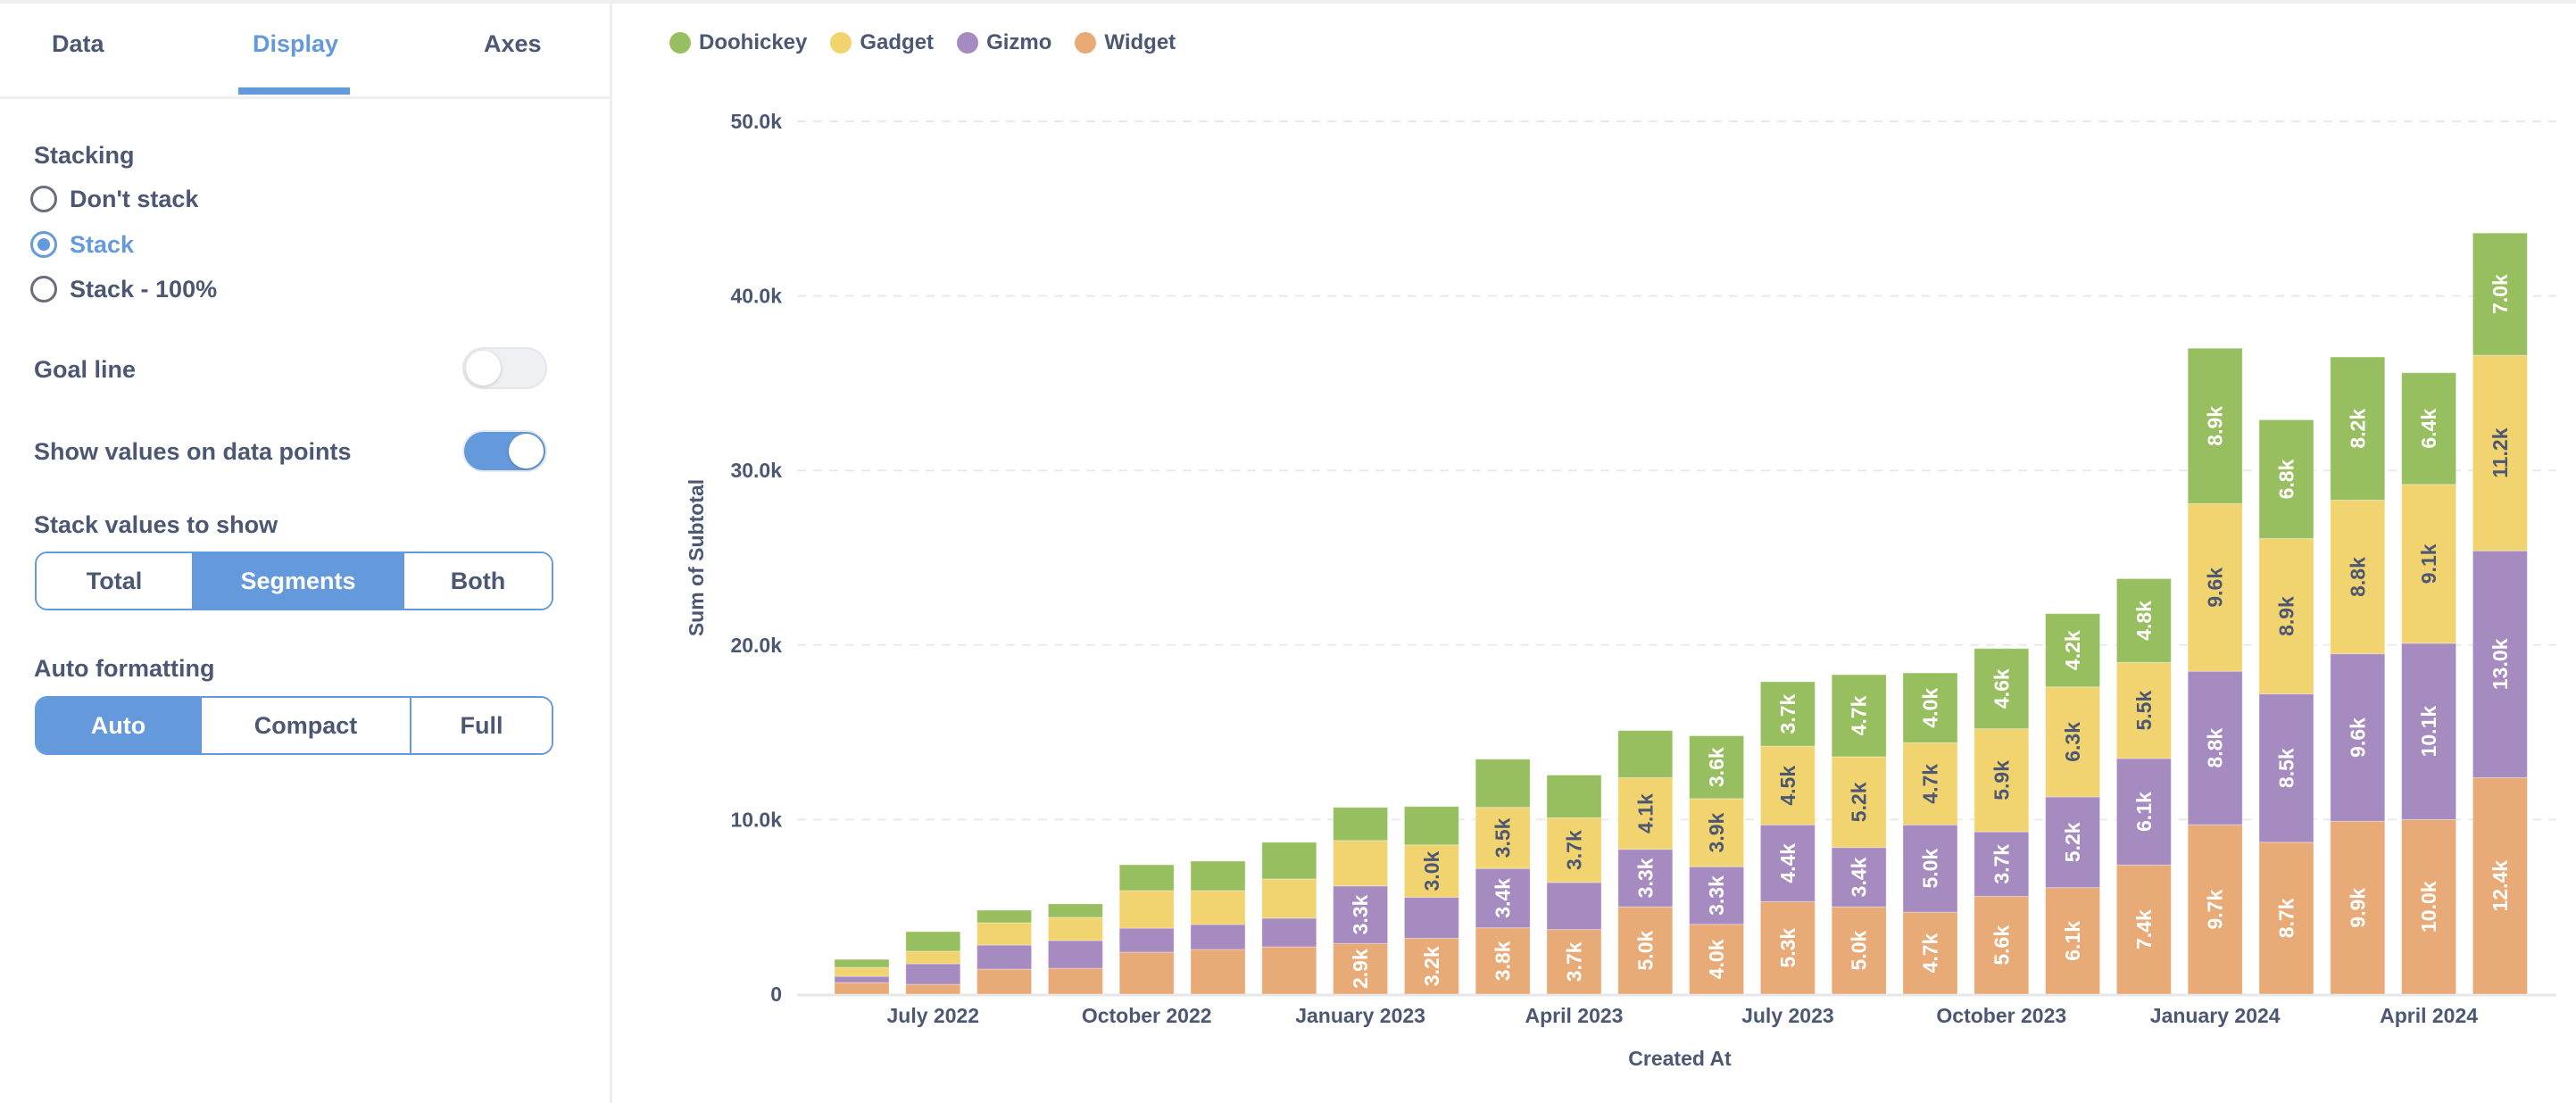 This screenshot has width=2576, height=1103. I want to click on x-tick-label: January 2023, so click(1360, 1015).